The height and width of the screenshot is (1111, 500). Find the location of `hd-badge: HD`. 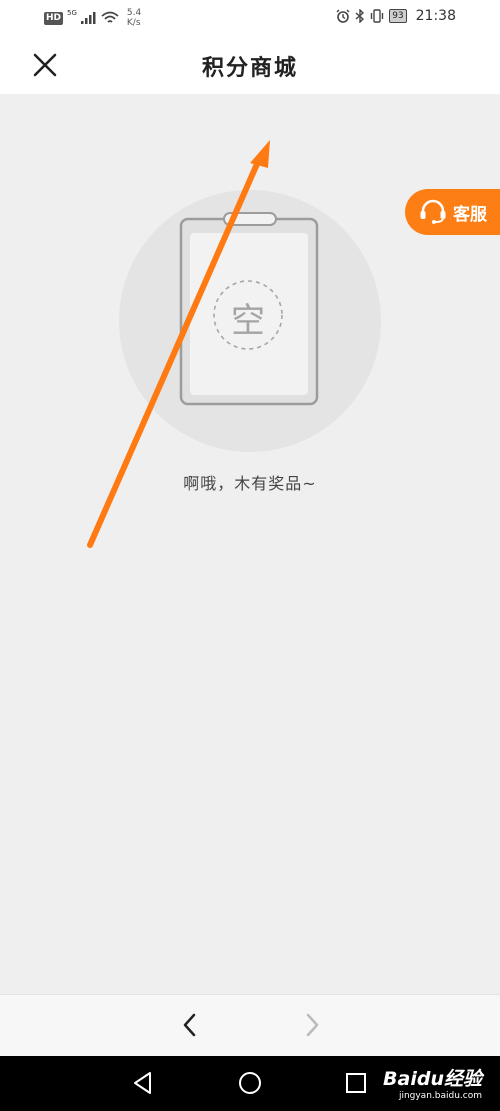

hd-badge: HD is located at coordinates (54, 18).